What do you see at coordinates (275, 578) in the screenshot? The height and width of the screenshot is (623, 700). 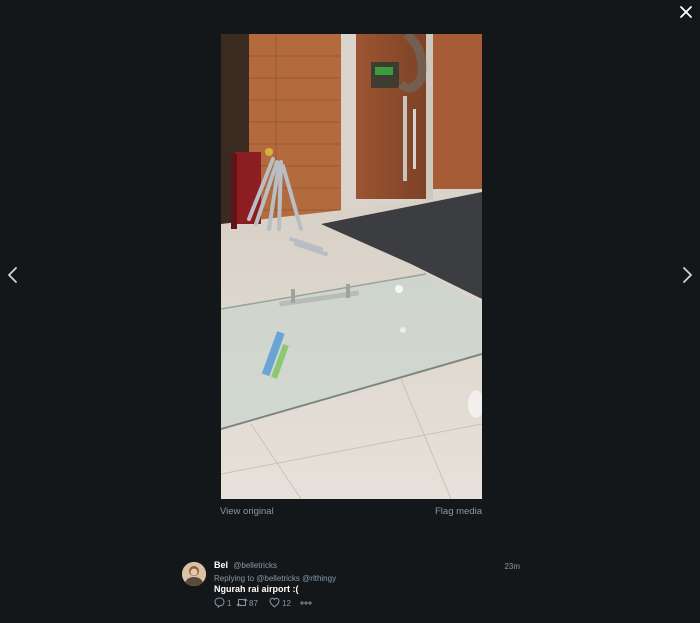 I see `replying-to: Replying to @belletricks @rlthingy` at bounding box center [275, 578].